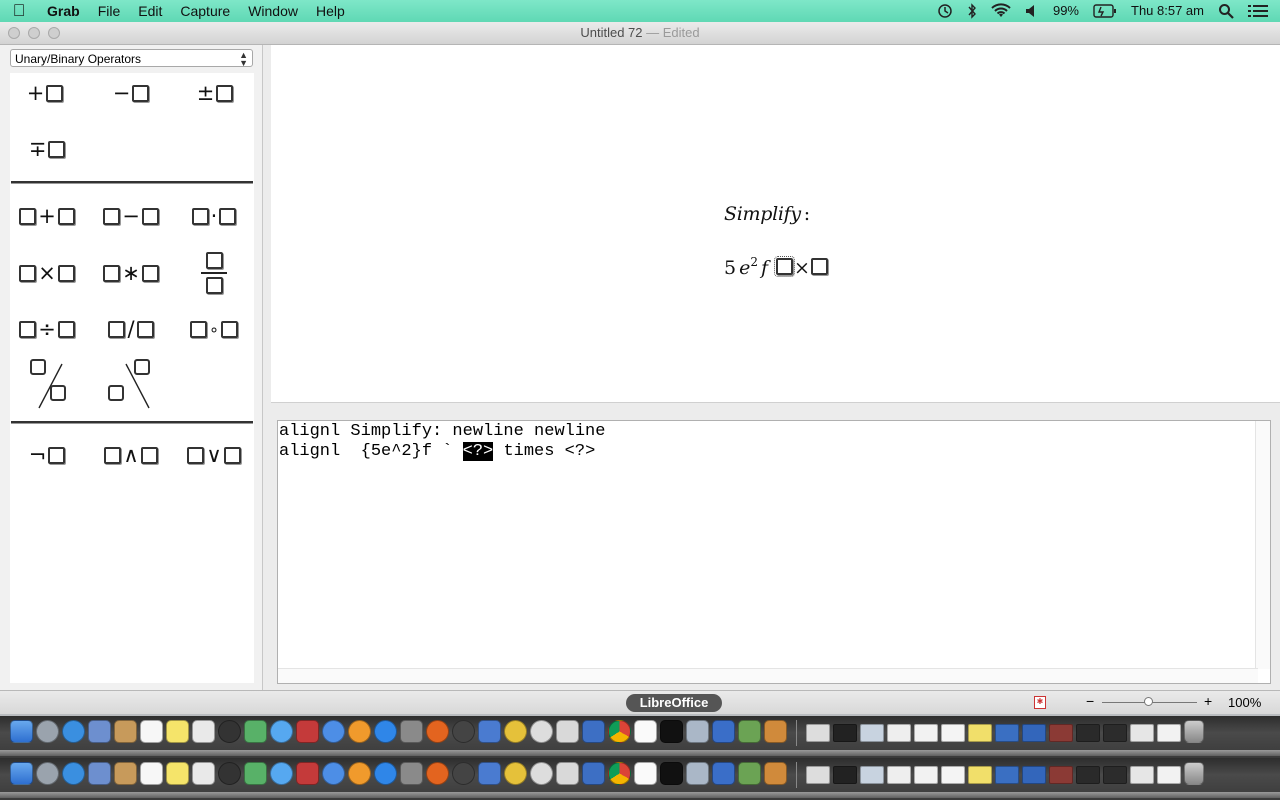 This screenshot has width=1280, height=800. Describe the element at coordinates (1105, 11) in the screenshot. I see `battery-icon` at that location.